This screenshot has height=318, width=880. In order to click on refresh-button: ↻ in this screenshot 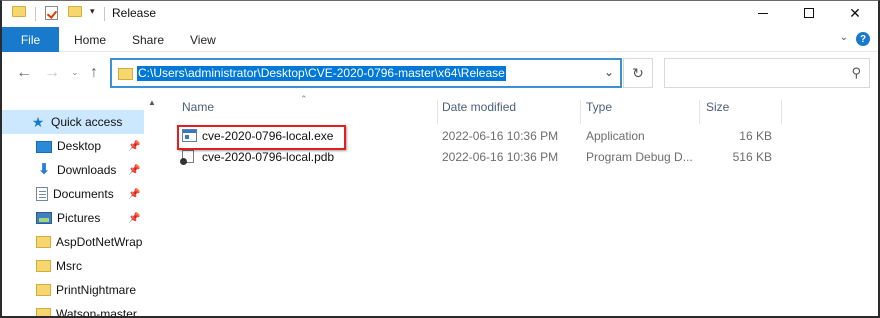, I will do `click(638, 73)`.